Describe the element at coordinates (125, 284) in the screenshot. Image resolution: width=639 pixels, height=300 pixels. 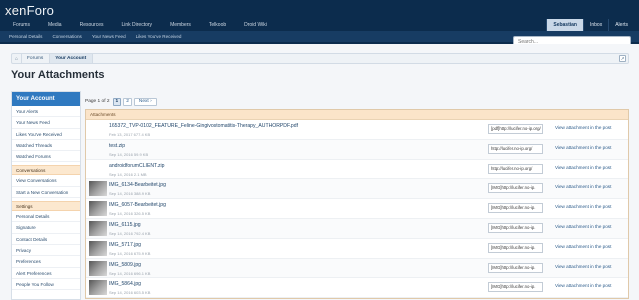
I see `attachment-filename: IMG_5864.jpg` at that location.